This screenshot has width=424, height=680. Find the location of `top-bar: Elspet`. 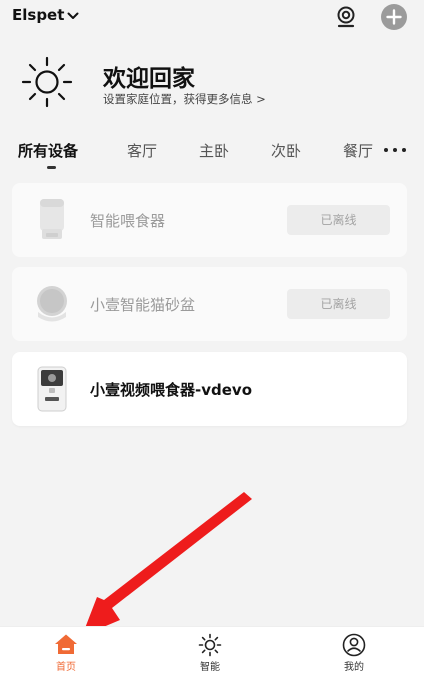

top-bar: Elspet is located at coordinates (212, 18).